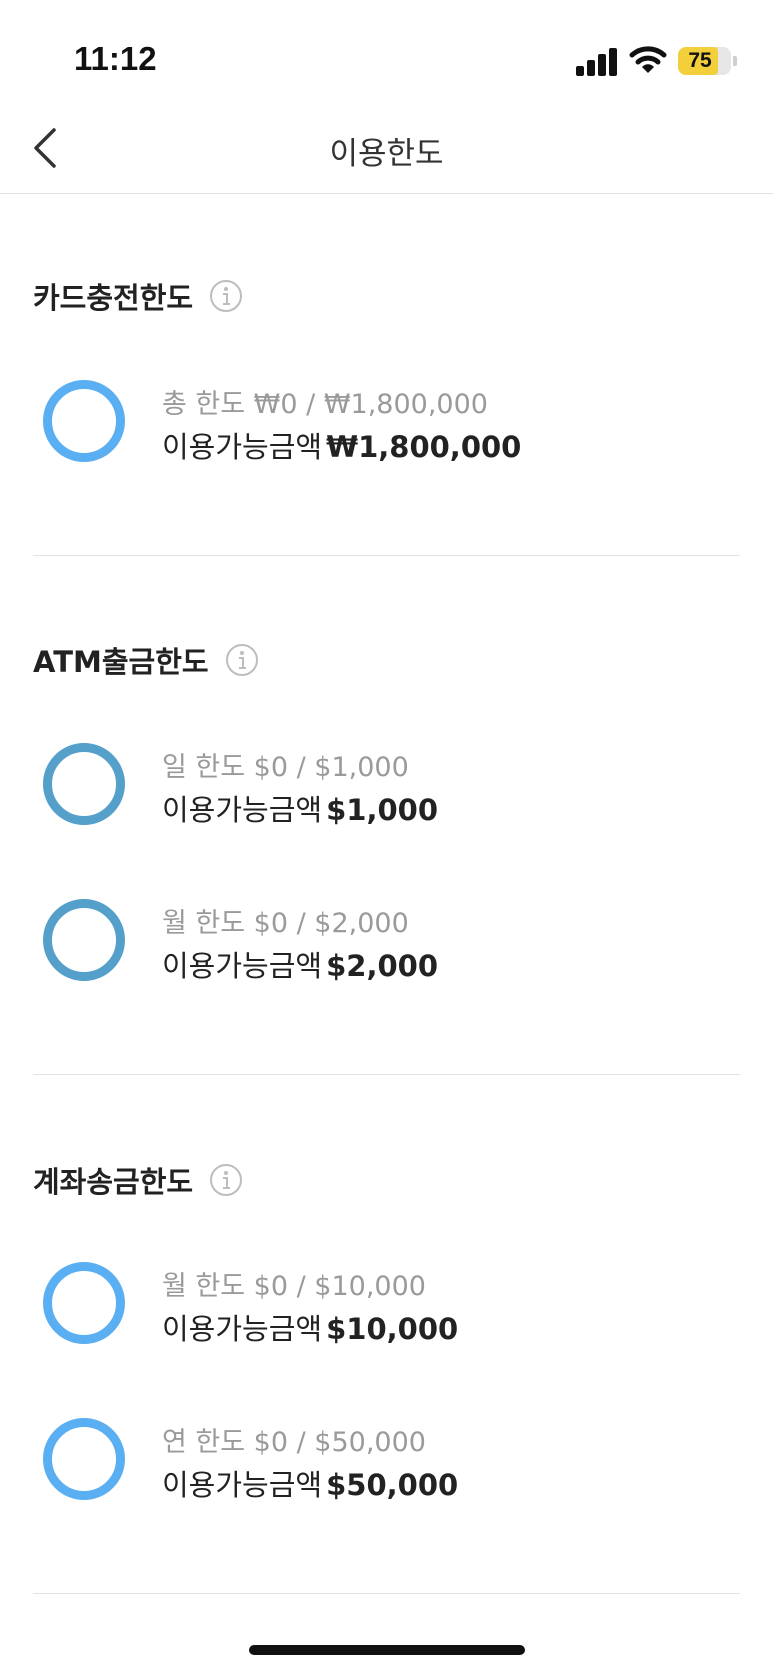 This screenshot has height=1674, width=773. I want to click on status-time: 11:12, so click(115, 58).